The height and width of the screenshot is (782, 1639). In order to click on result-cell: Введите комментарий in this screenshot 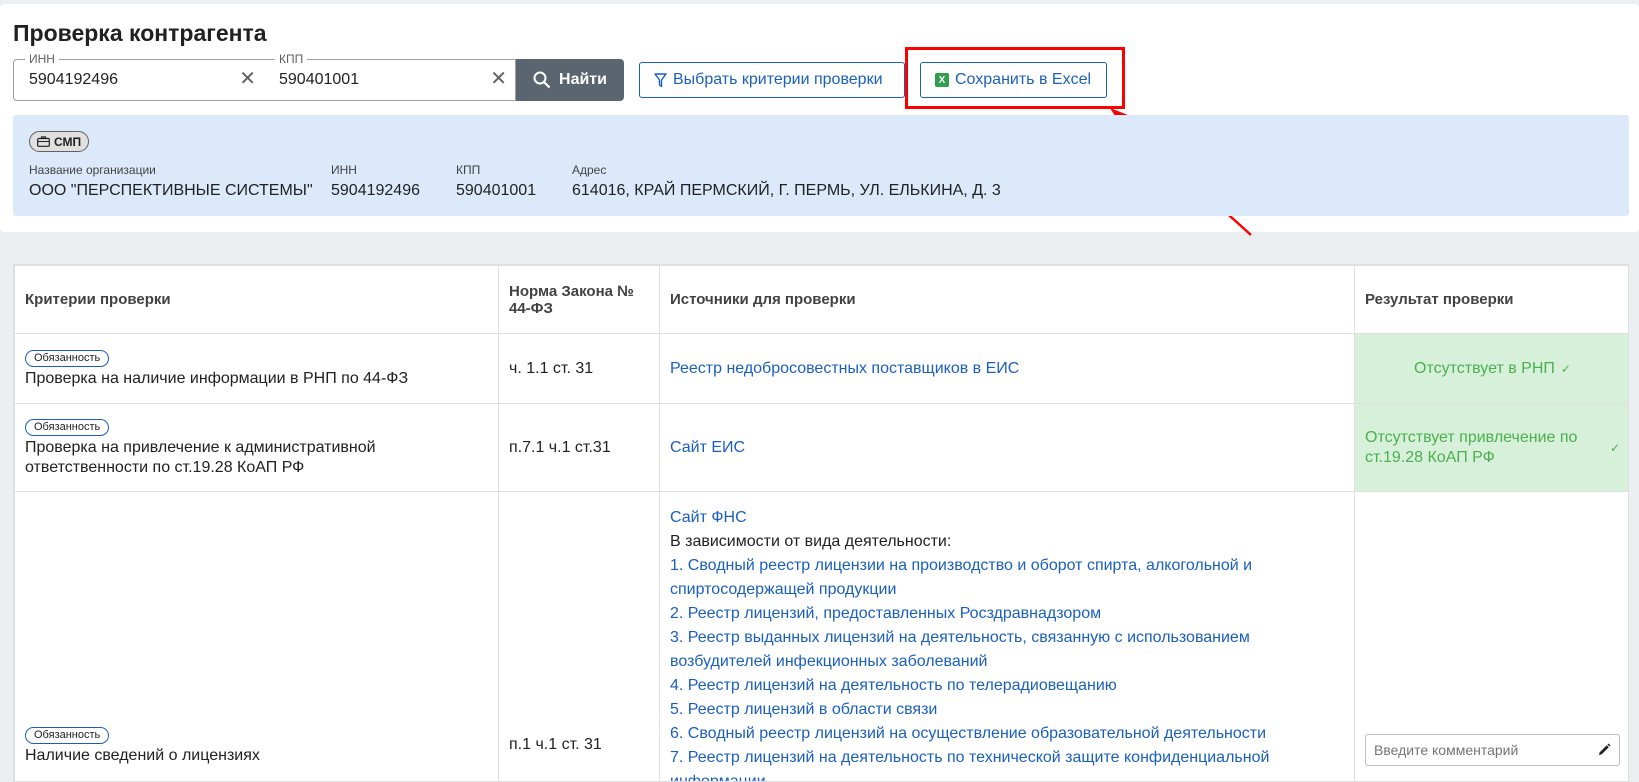, I will do `click(1491, 636)`.